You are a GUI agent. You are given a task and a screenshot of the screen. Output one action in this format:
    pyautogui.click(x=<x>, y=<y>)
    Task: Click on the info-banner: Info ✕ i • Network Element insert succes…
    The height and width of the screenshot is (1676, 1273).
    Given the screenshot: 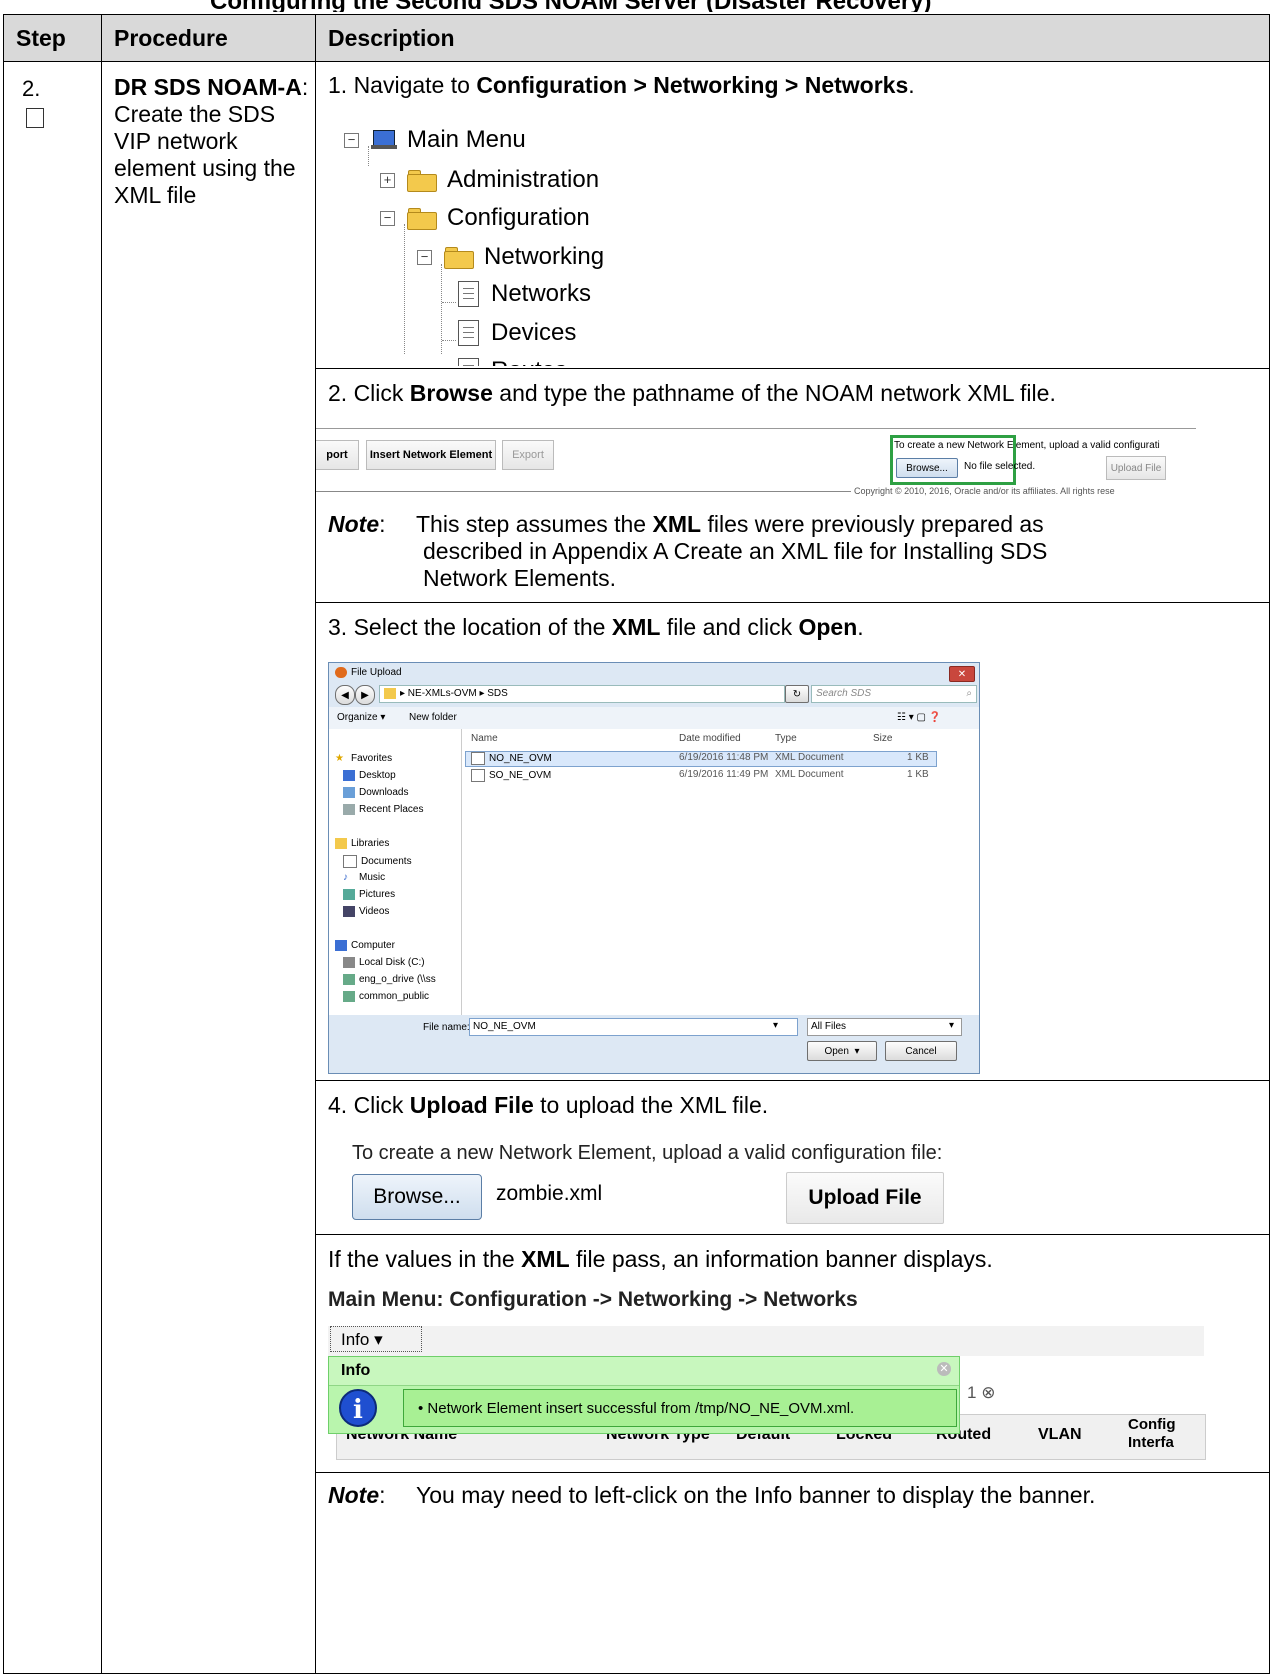 What is the action you would take?
    pyautogui.click(x=644, y=1395)
    